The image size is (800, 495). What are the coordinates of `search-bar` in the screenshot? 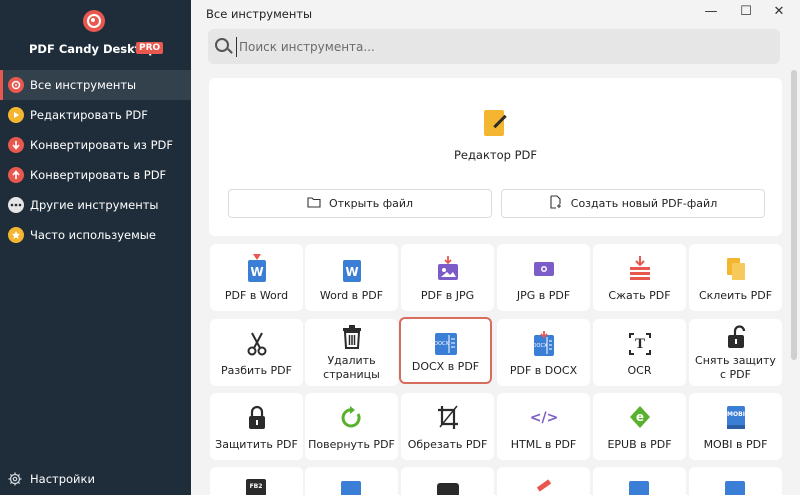 It's located at (494, 46).